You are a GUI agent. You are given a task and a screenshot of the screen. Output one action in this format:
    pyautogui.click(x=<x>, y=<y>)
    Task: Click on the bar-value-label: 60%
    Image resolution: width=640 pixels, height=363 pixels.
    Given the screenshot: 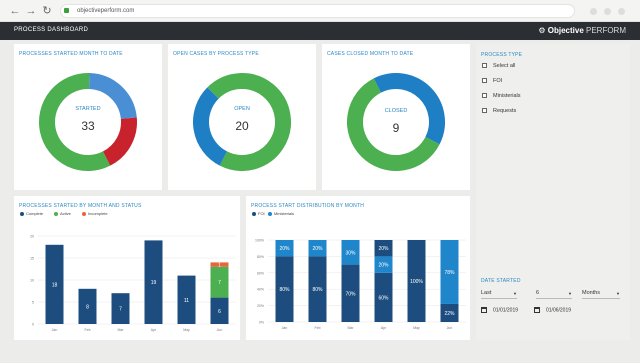 What is the action you would take?
    pyautogui.click(x=383, y=298)
    